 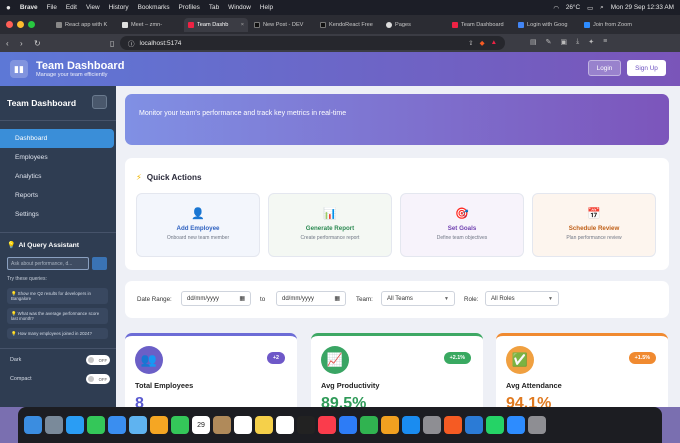 What do you see at coordinates (537, 425) in the screenshot?
I see `trash-icon` at bounding box center [537, 425].